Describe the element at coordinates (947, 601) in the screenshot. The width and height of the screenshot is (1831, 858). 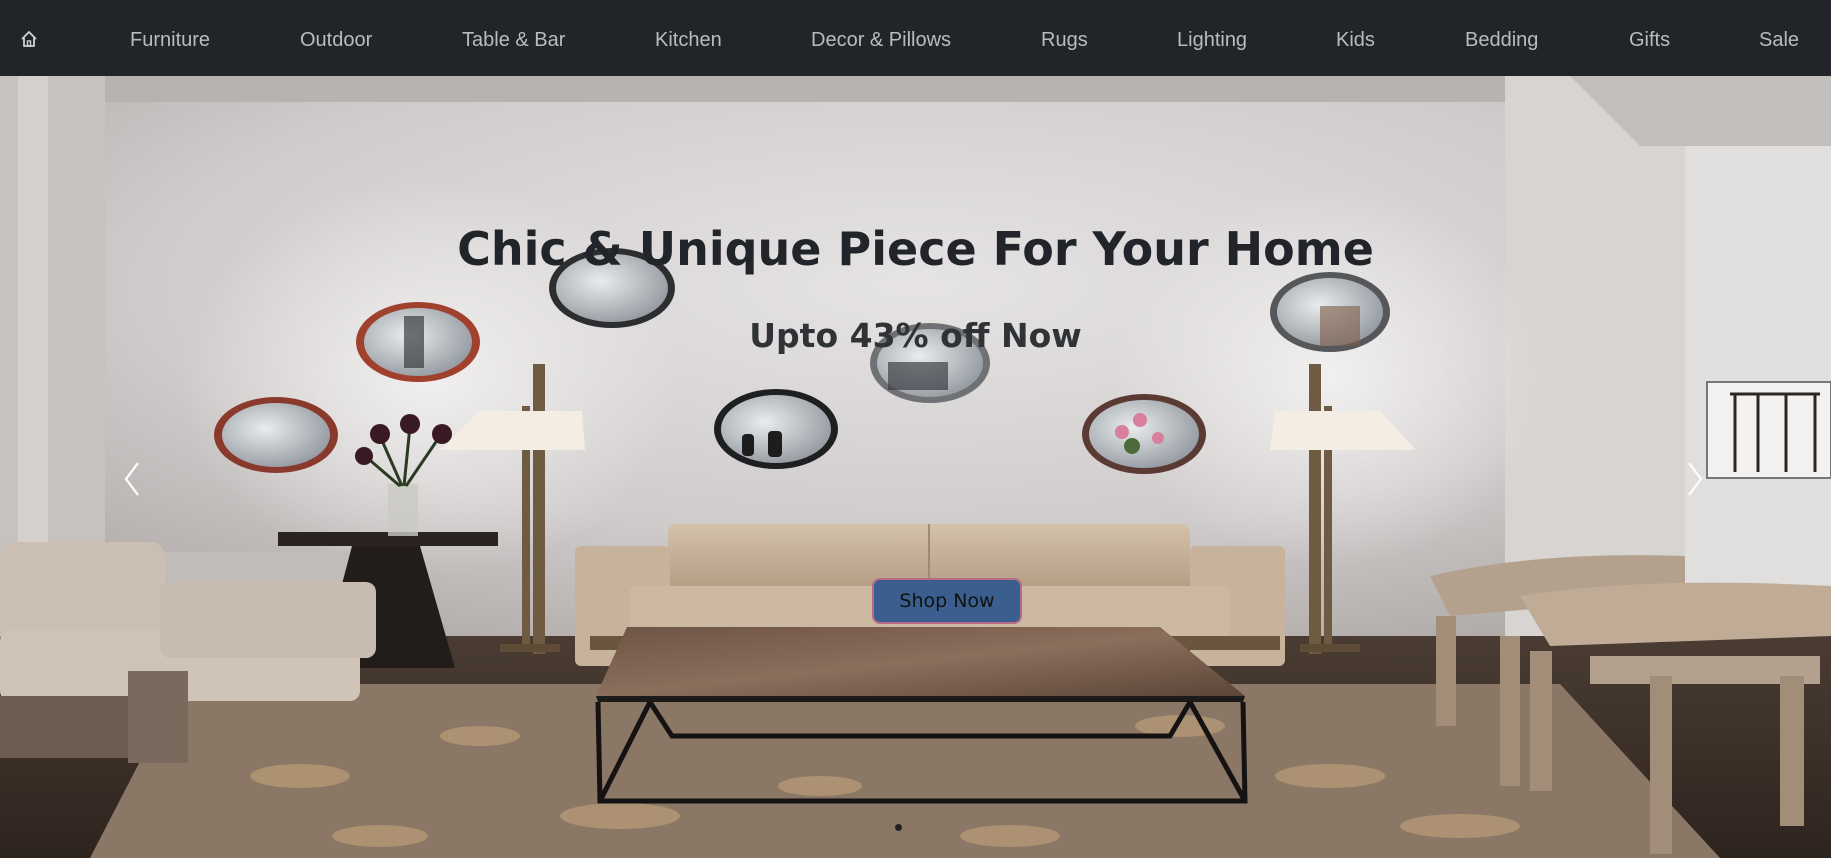
I see `shop-now-button: Shop Now` at that location.